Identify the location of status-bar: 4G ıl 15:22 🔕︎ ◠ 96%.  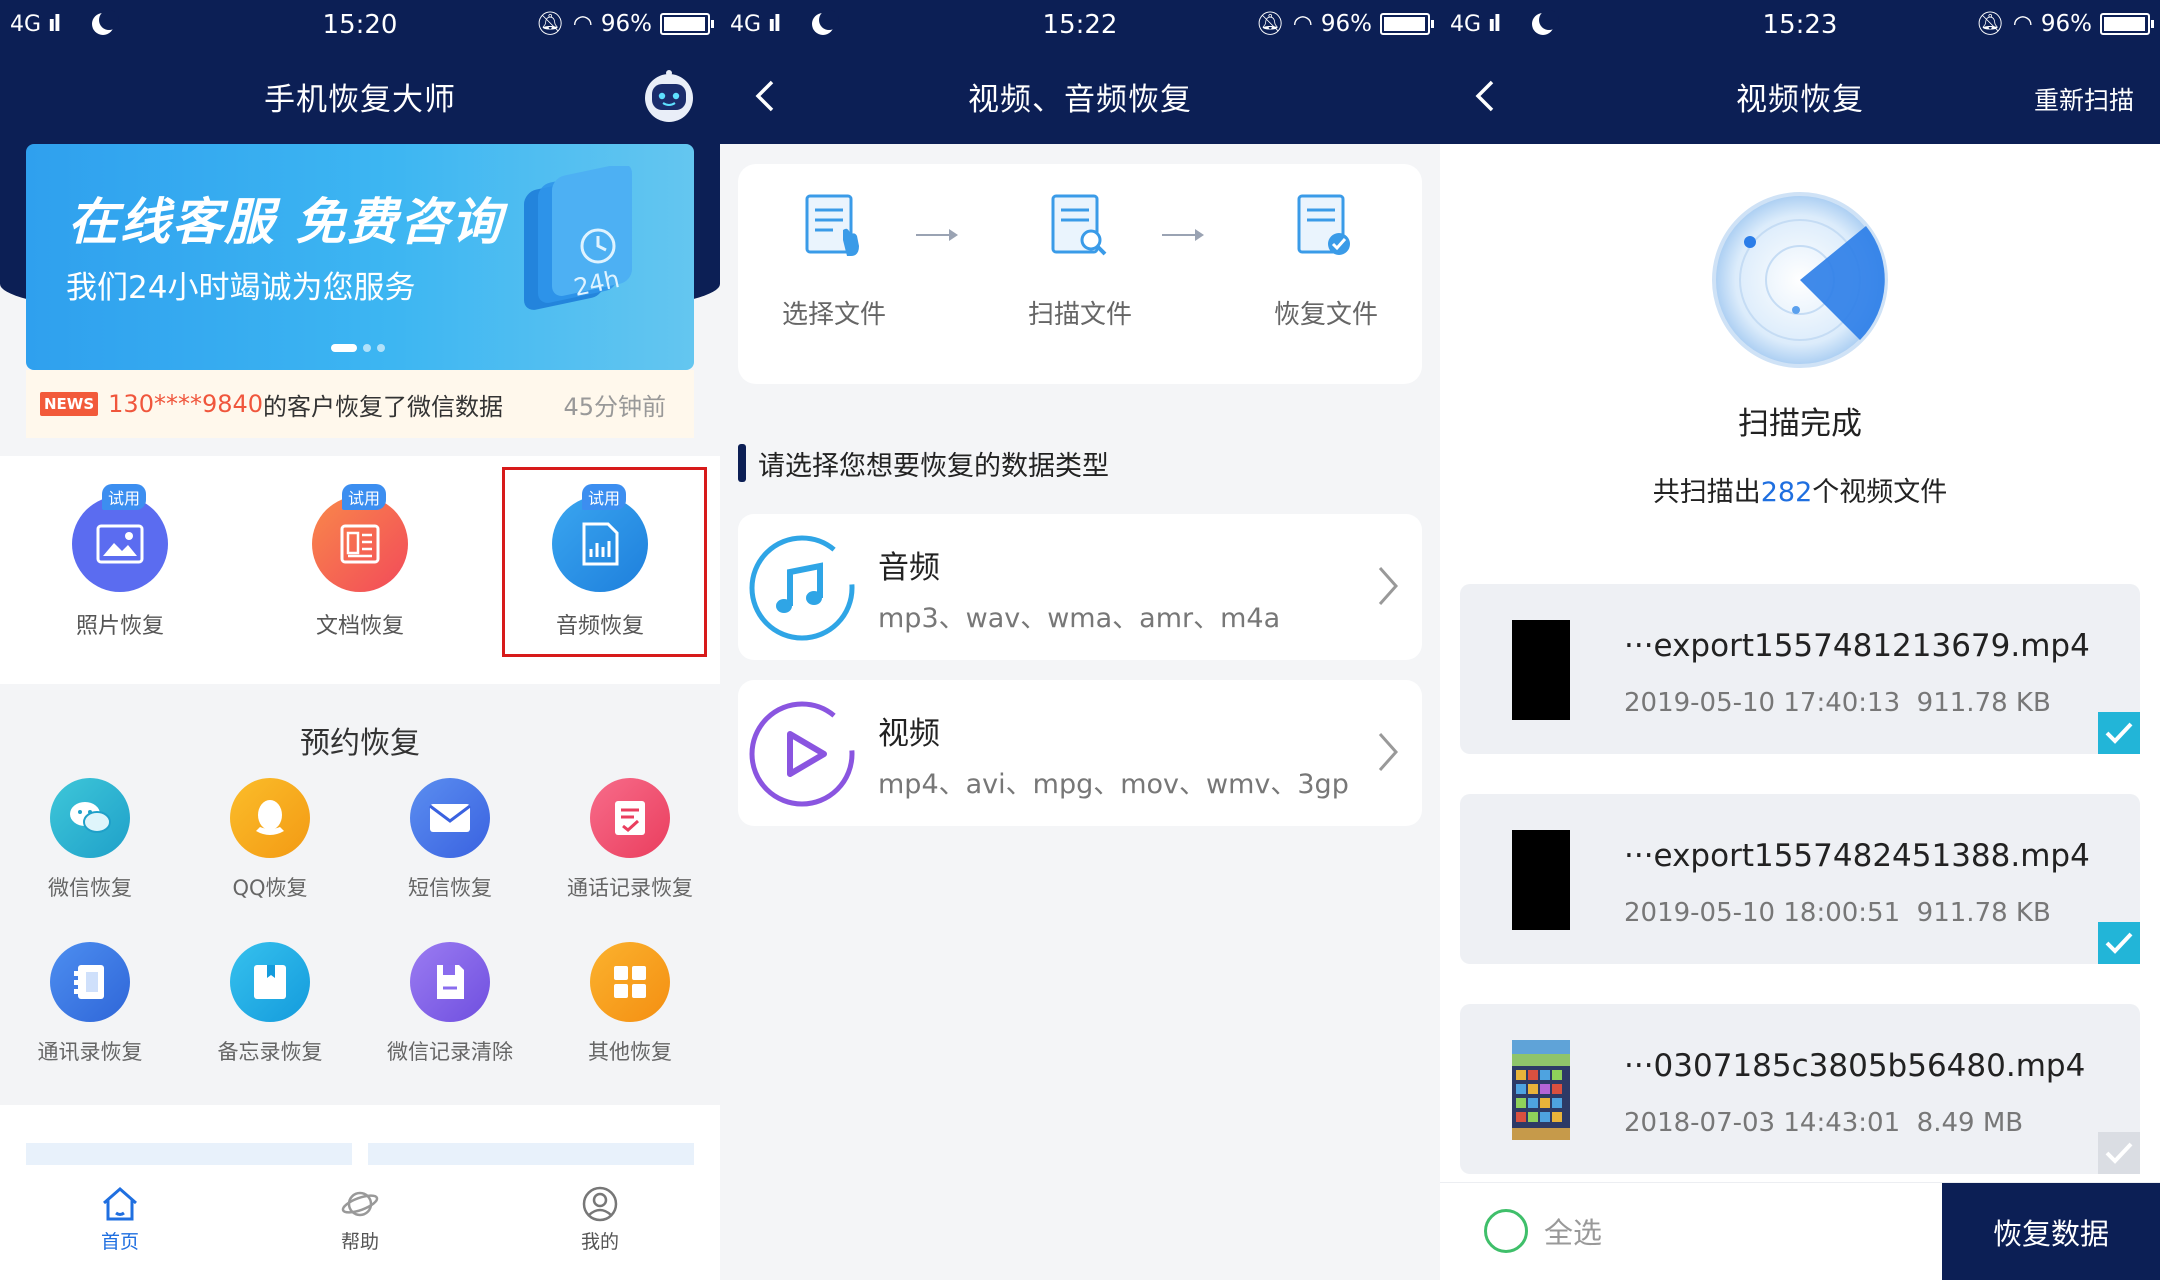
(1080, 24).